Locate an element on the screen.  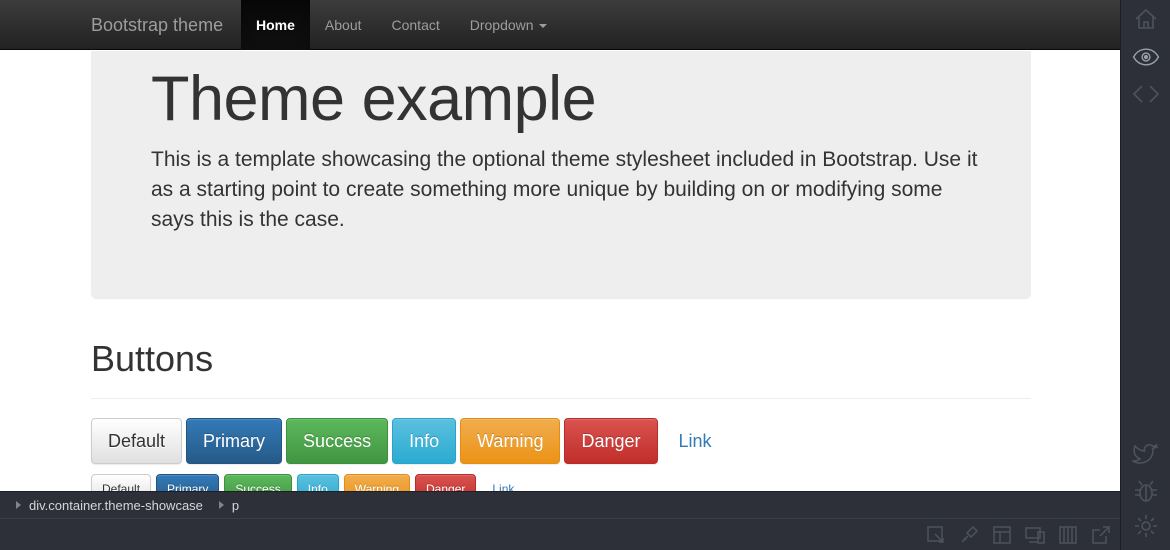
eye-icon is located at coordinates (1146, 57).